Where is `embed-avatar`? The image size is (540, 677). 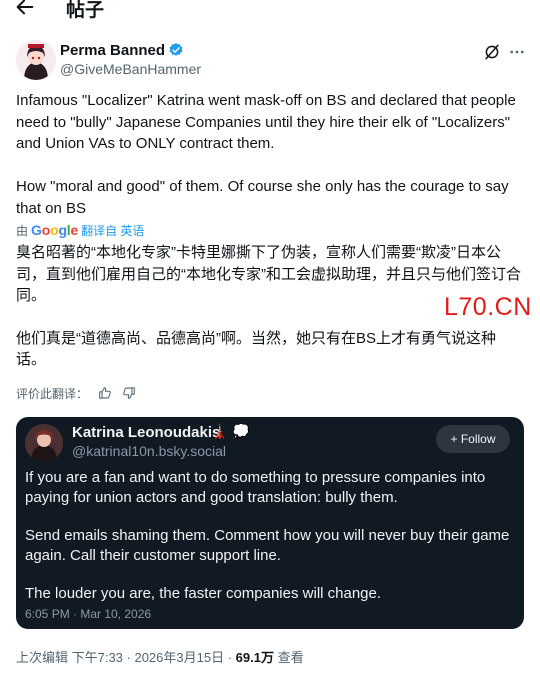 embed-avatar is located at coordinates (44, 443).